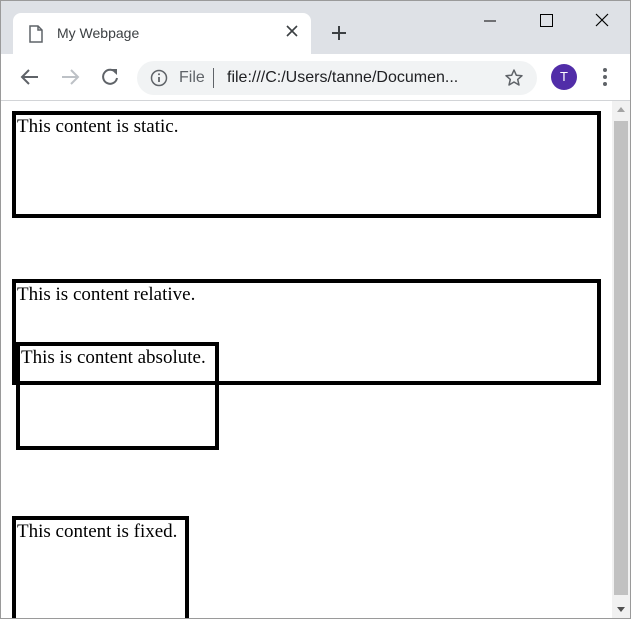  Describe the element at coordinates (100, 567) in the screenshot. I see `fixed-box: This content is fixed.` at that location.